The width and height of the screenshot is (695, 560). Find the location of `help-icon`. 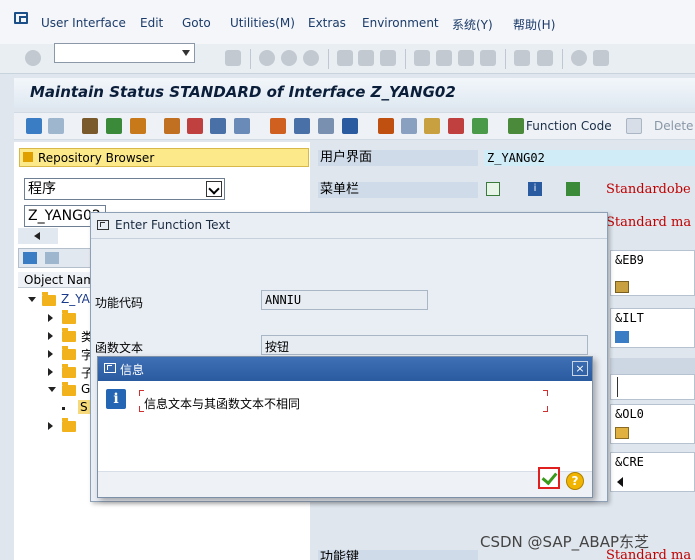

help-icon is located at coordinates (579, 58).